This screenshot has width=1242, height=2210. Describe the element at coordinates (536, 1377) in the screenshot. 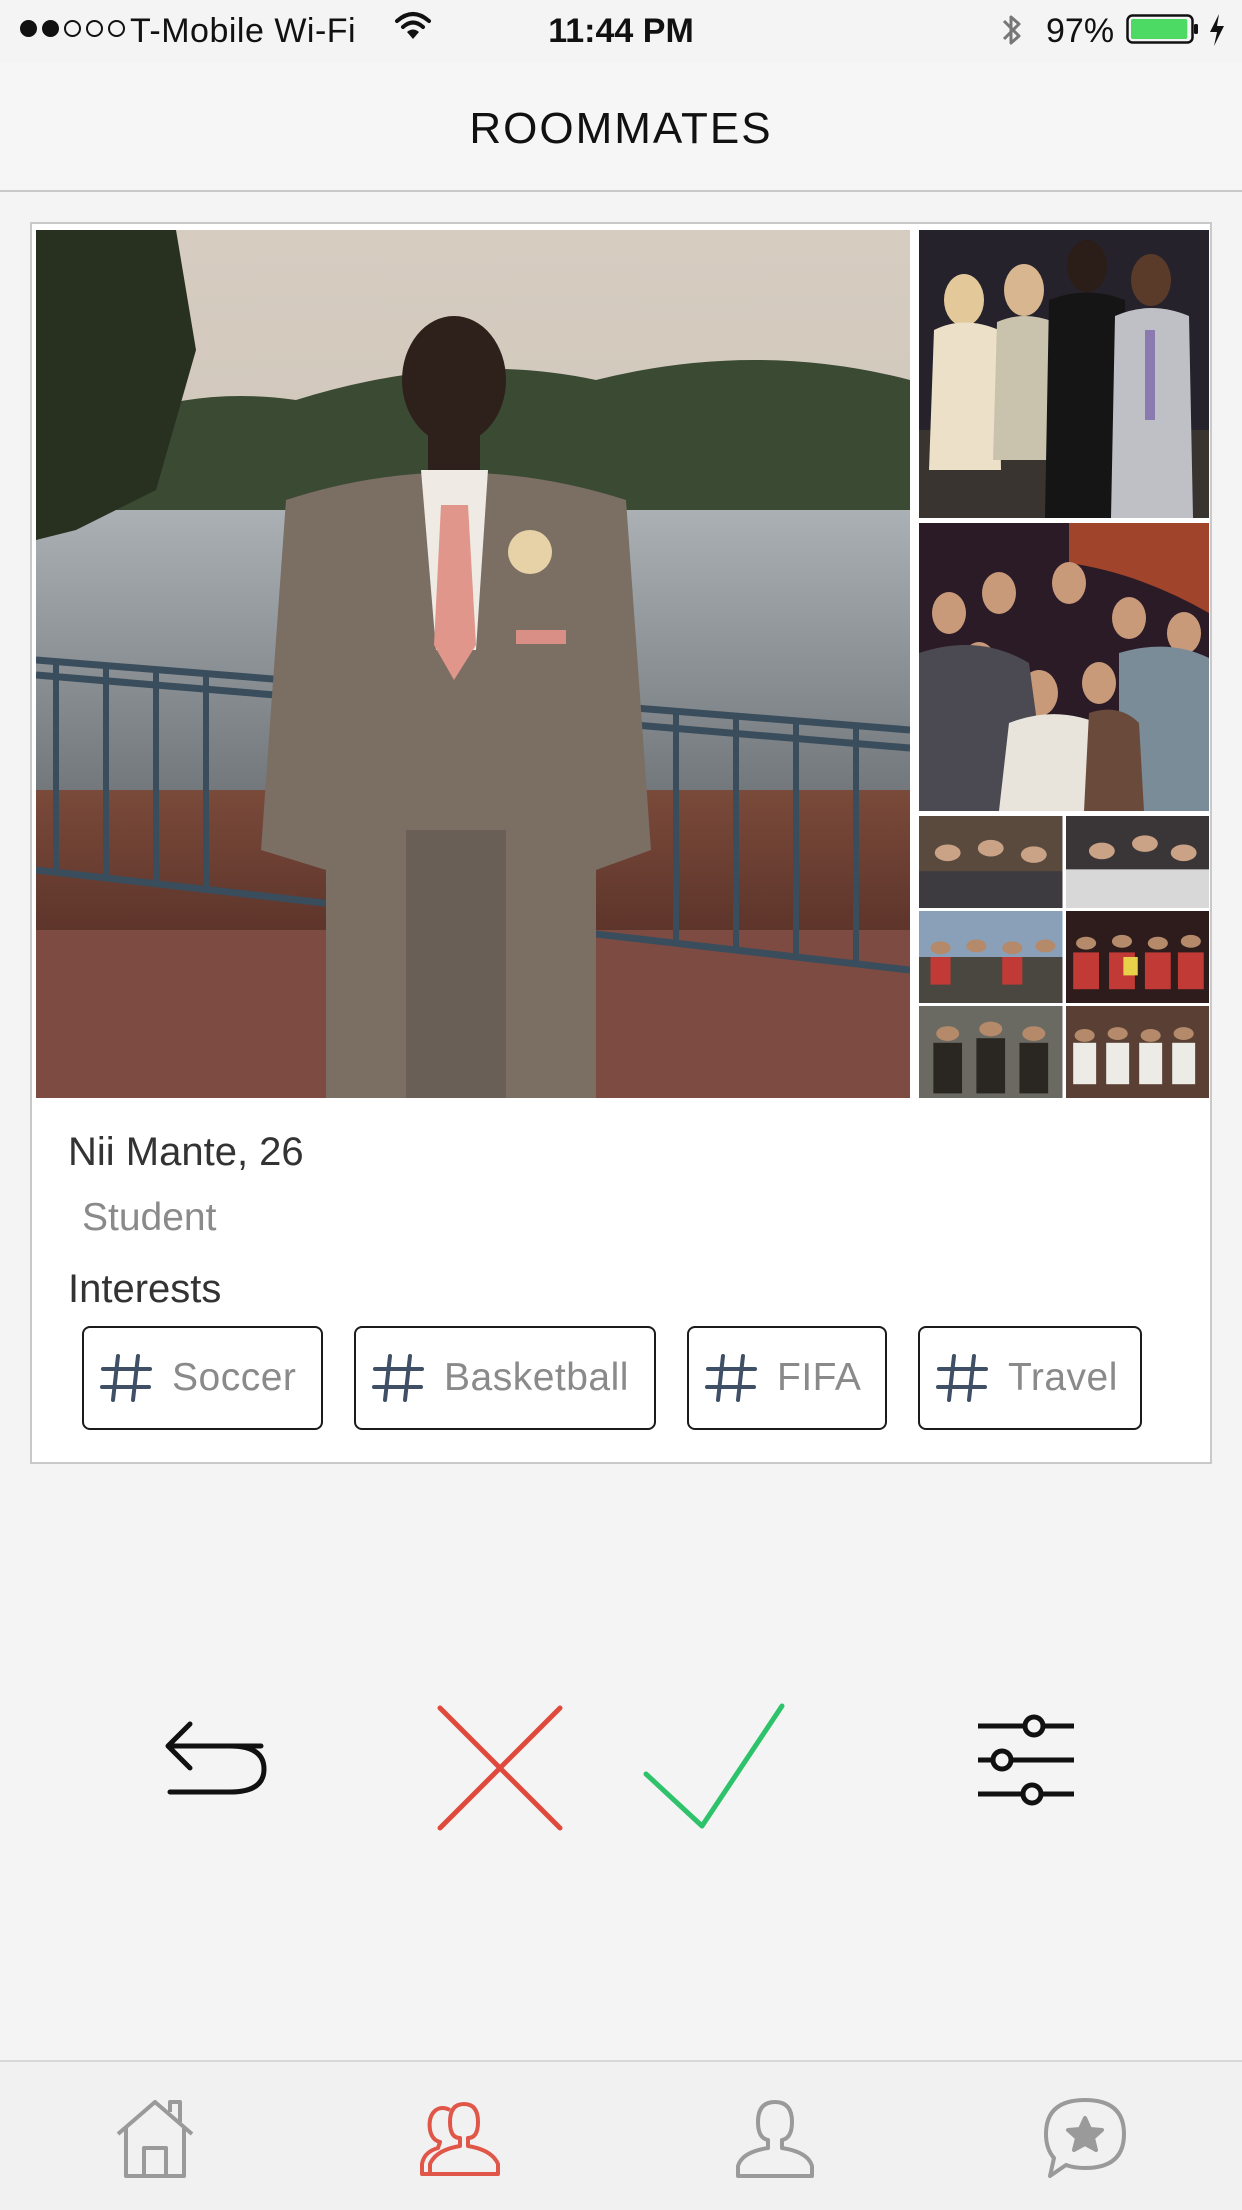

I see `interest-tag-label: Basketball` at that location.